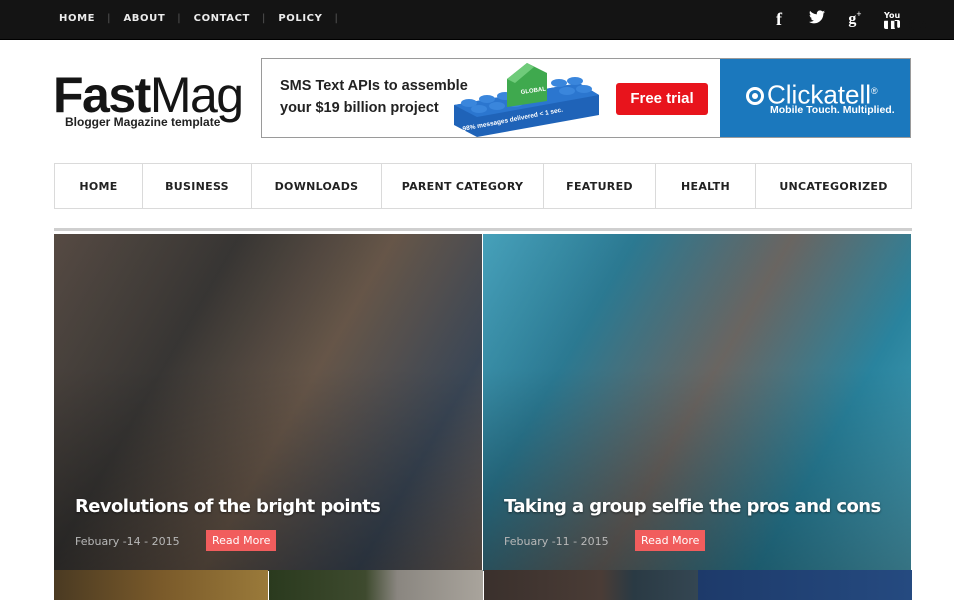 The height and width of the screenshot is (600, 954). What do you see at coordinates (228, 506) in the screenshot?
I see `post-title: Revolutions of the bright points` at bounding box center [228, 506].